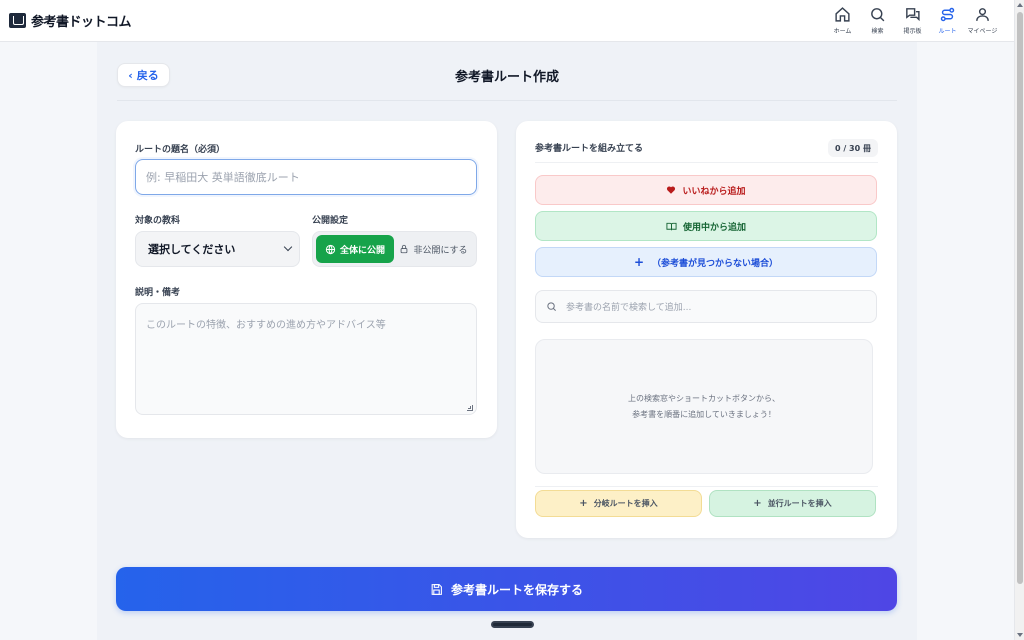 The height and width of the screenshot is (640, 1024). What do you see at coordinates (440, 250) in the screenshot?
I see `visibility-private-label: 非公開にする` at bounding box center [440, 250].